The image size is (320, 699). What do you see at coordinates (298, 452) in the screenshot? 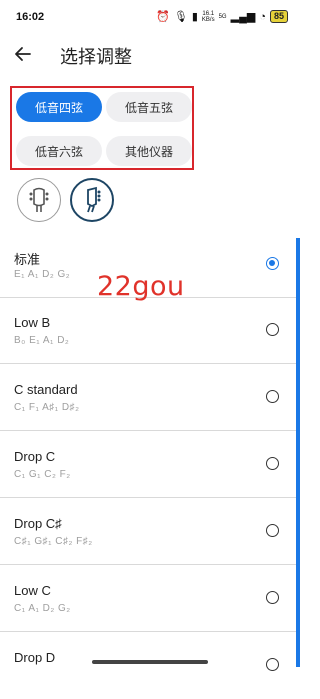
I see `scrollbar` at bounding box center [298, 452].